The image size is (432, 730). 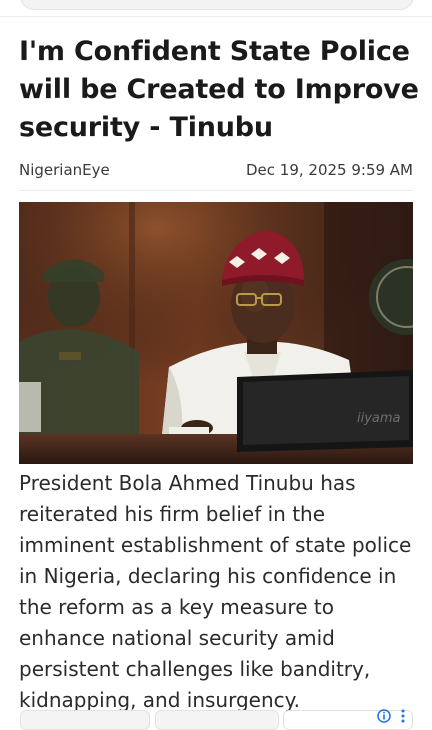 I want to click on monitor-brand: iiyama, so click(x=379, y=418).